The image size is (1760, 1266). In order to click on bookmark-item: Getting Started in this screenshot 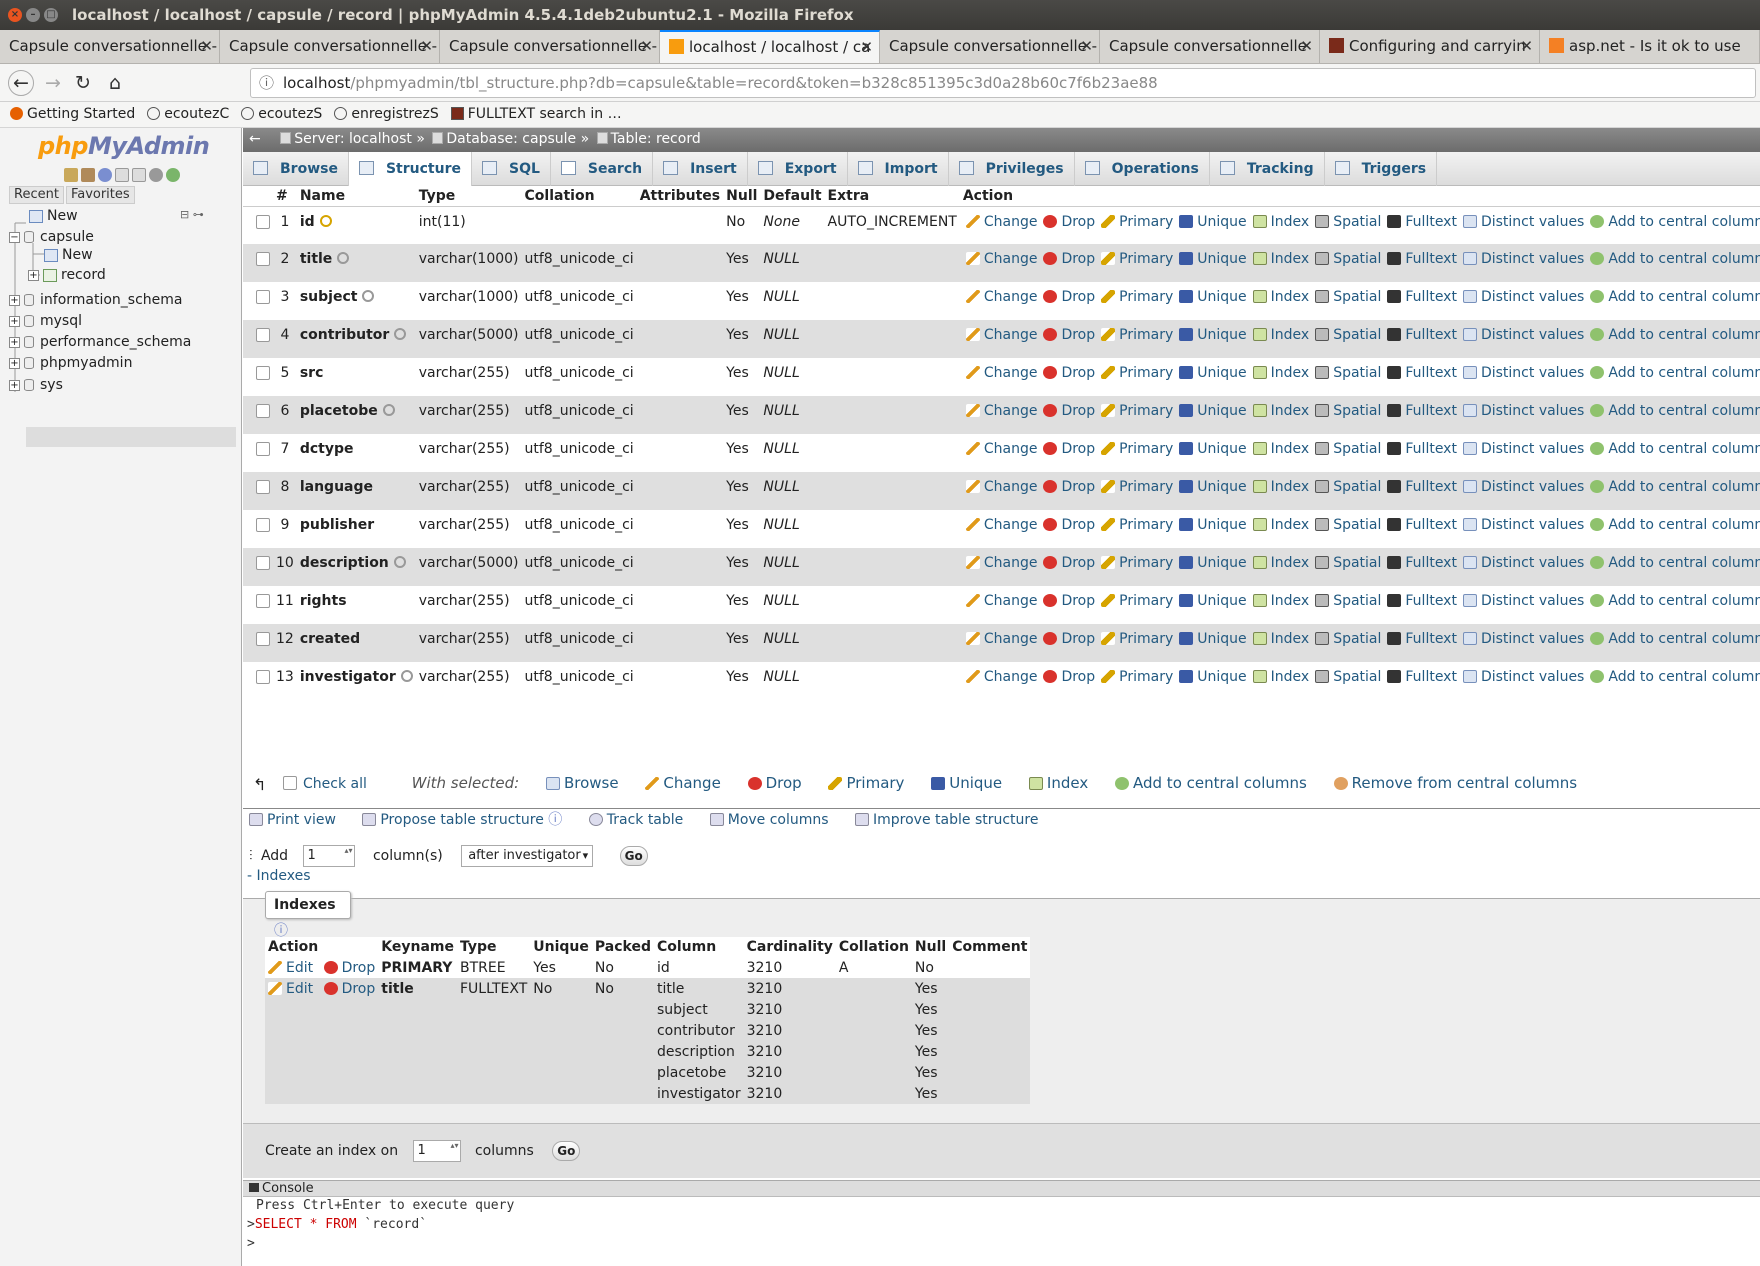, I will do `click(72, 114)`.